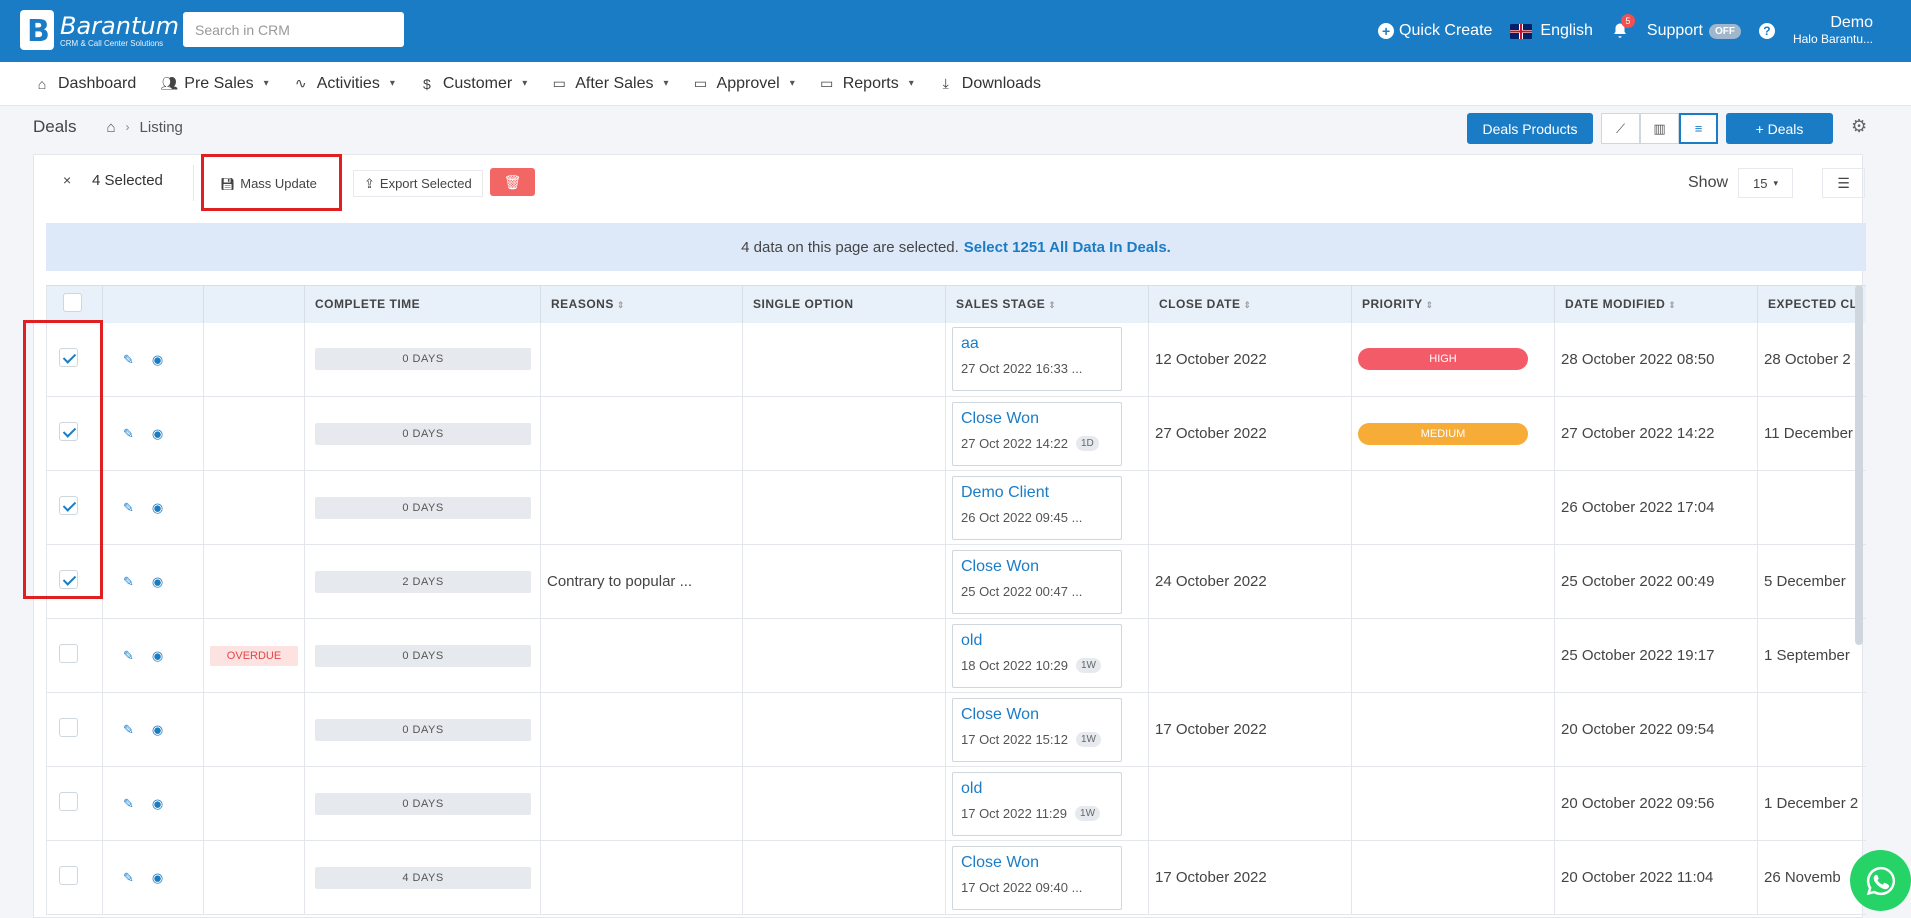 This screenshot has width=1911, height=918. What do you see at coordinates (1453, 581) in the screenshot?
I see `priority-cell` at bounding box center [1453, 581].